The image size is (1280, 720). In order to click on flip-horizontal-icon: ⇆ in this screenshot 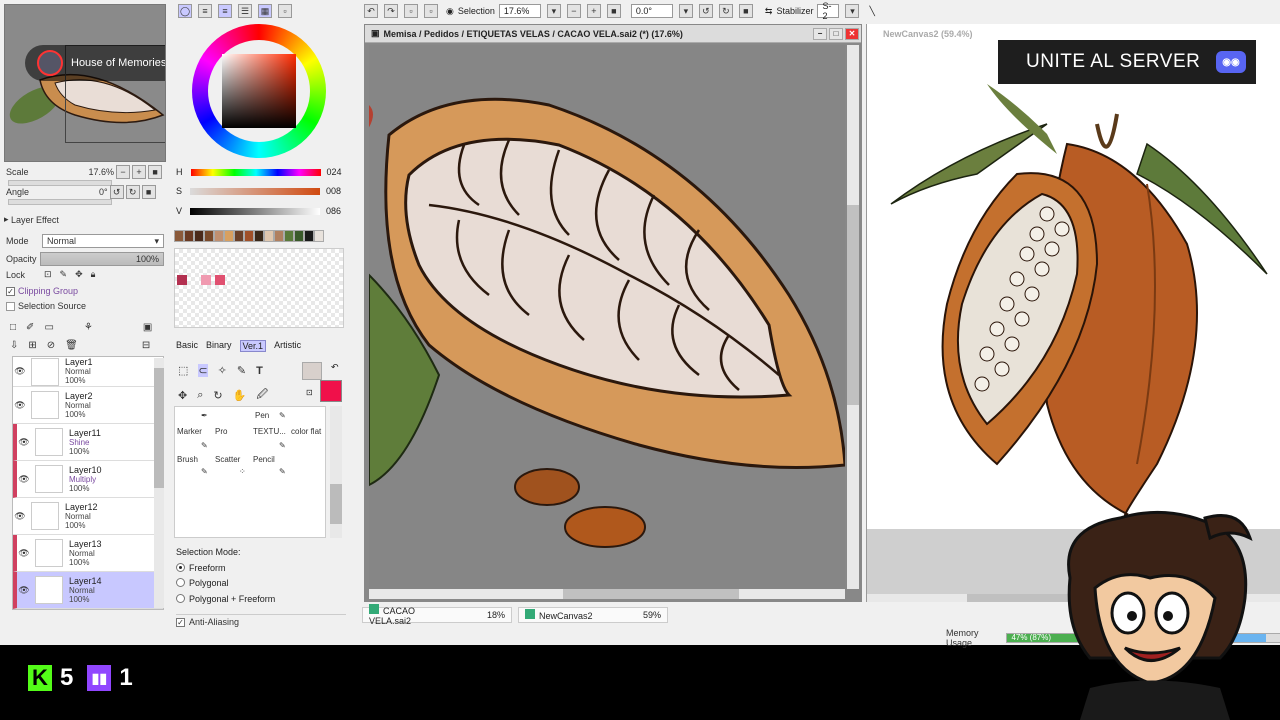, I will do `click(769, 11)`.